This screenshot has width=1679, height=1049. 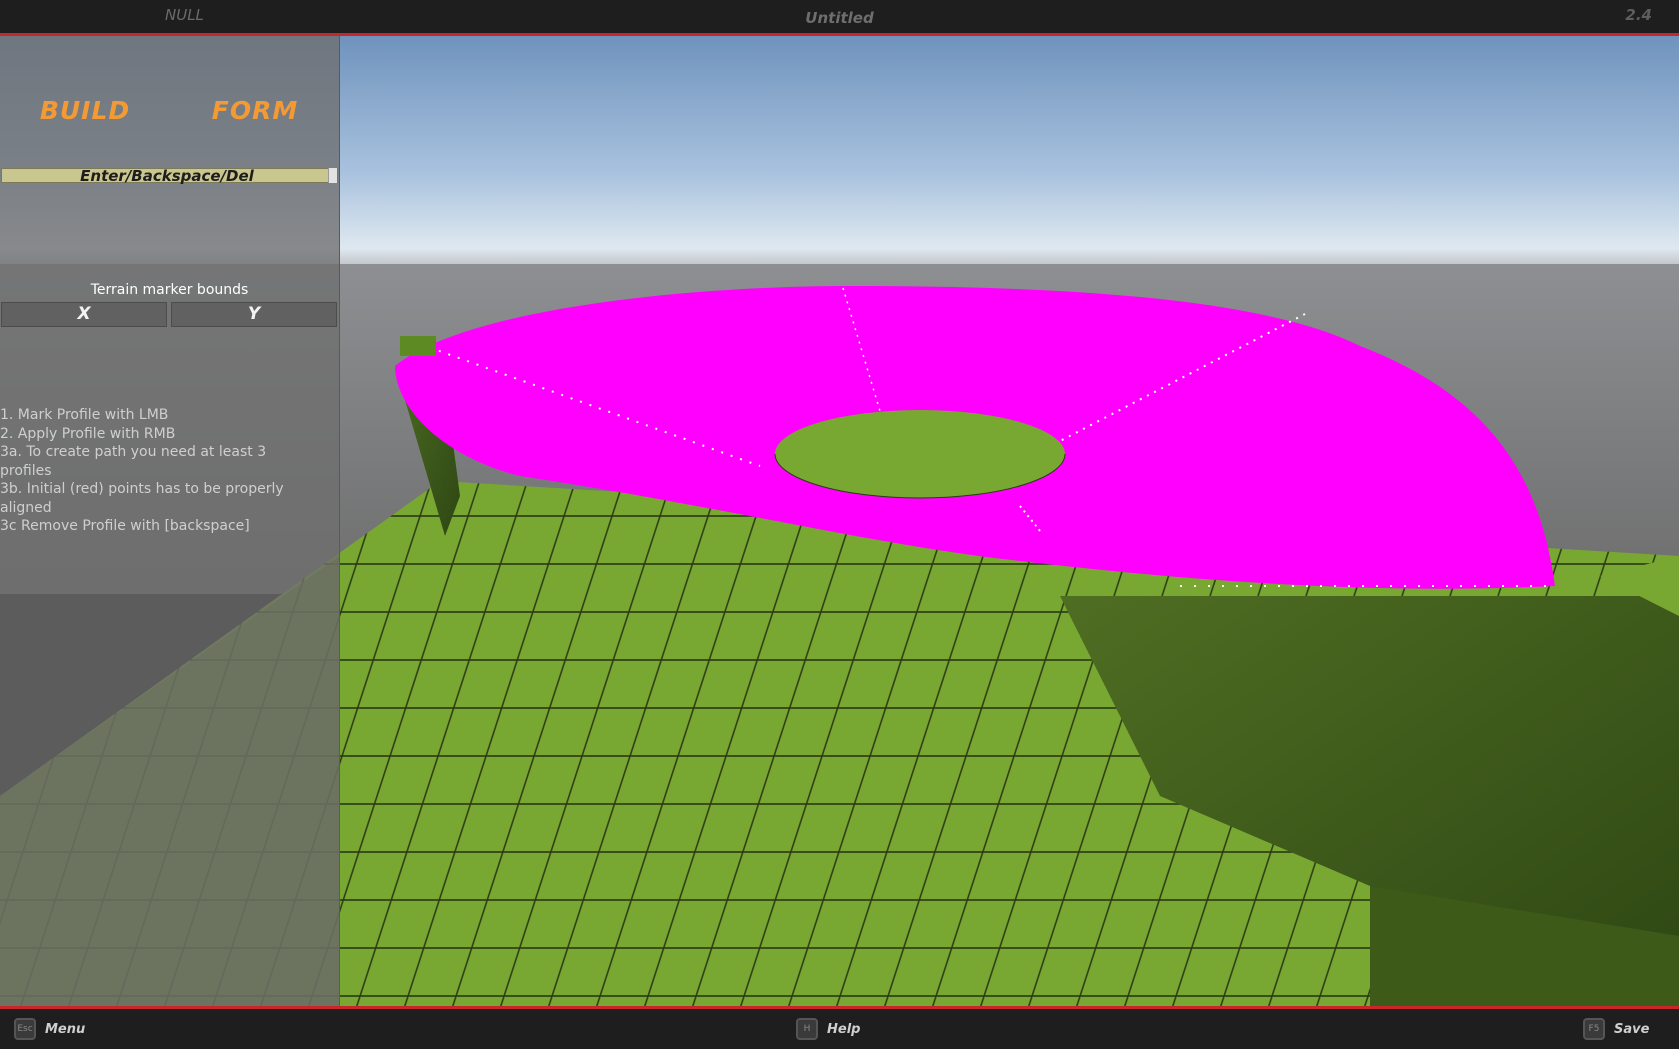 I want to click on shortcut-hint-bar: Enter/Backspace/Del, so click(x=169, y=176).